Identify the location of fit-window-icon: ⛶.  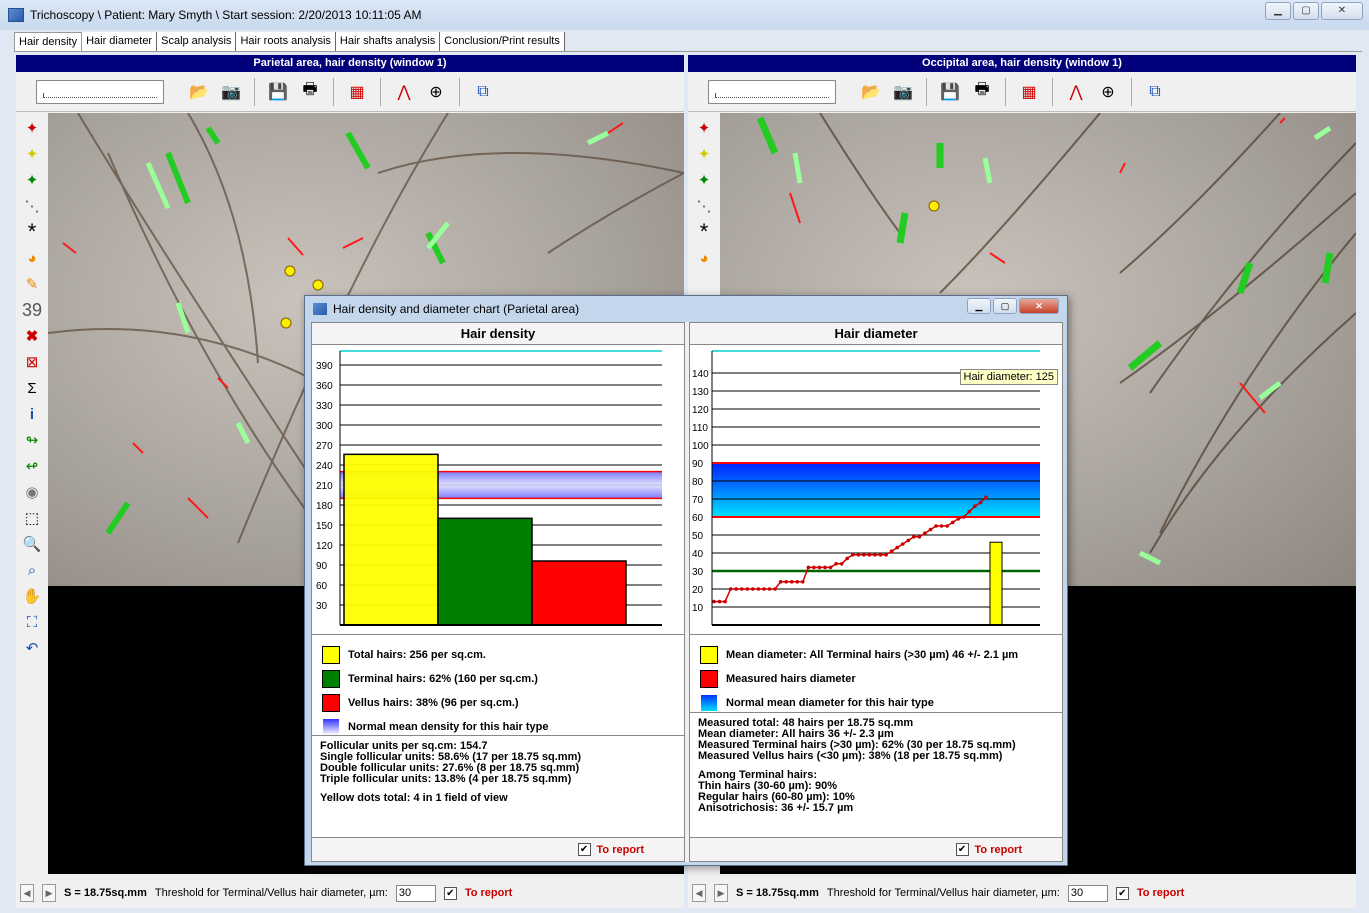
(32, 622).